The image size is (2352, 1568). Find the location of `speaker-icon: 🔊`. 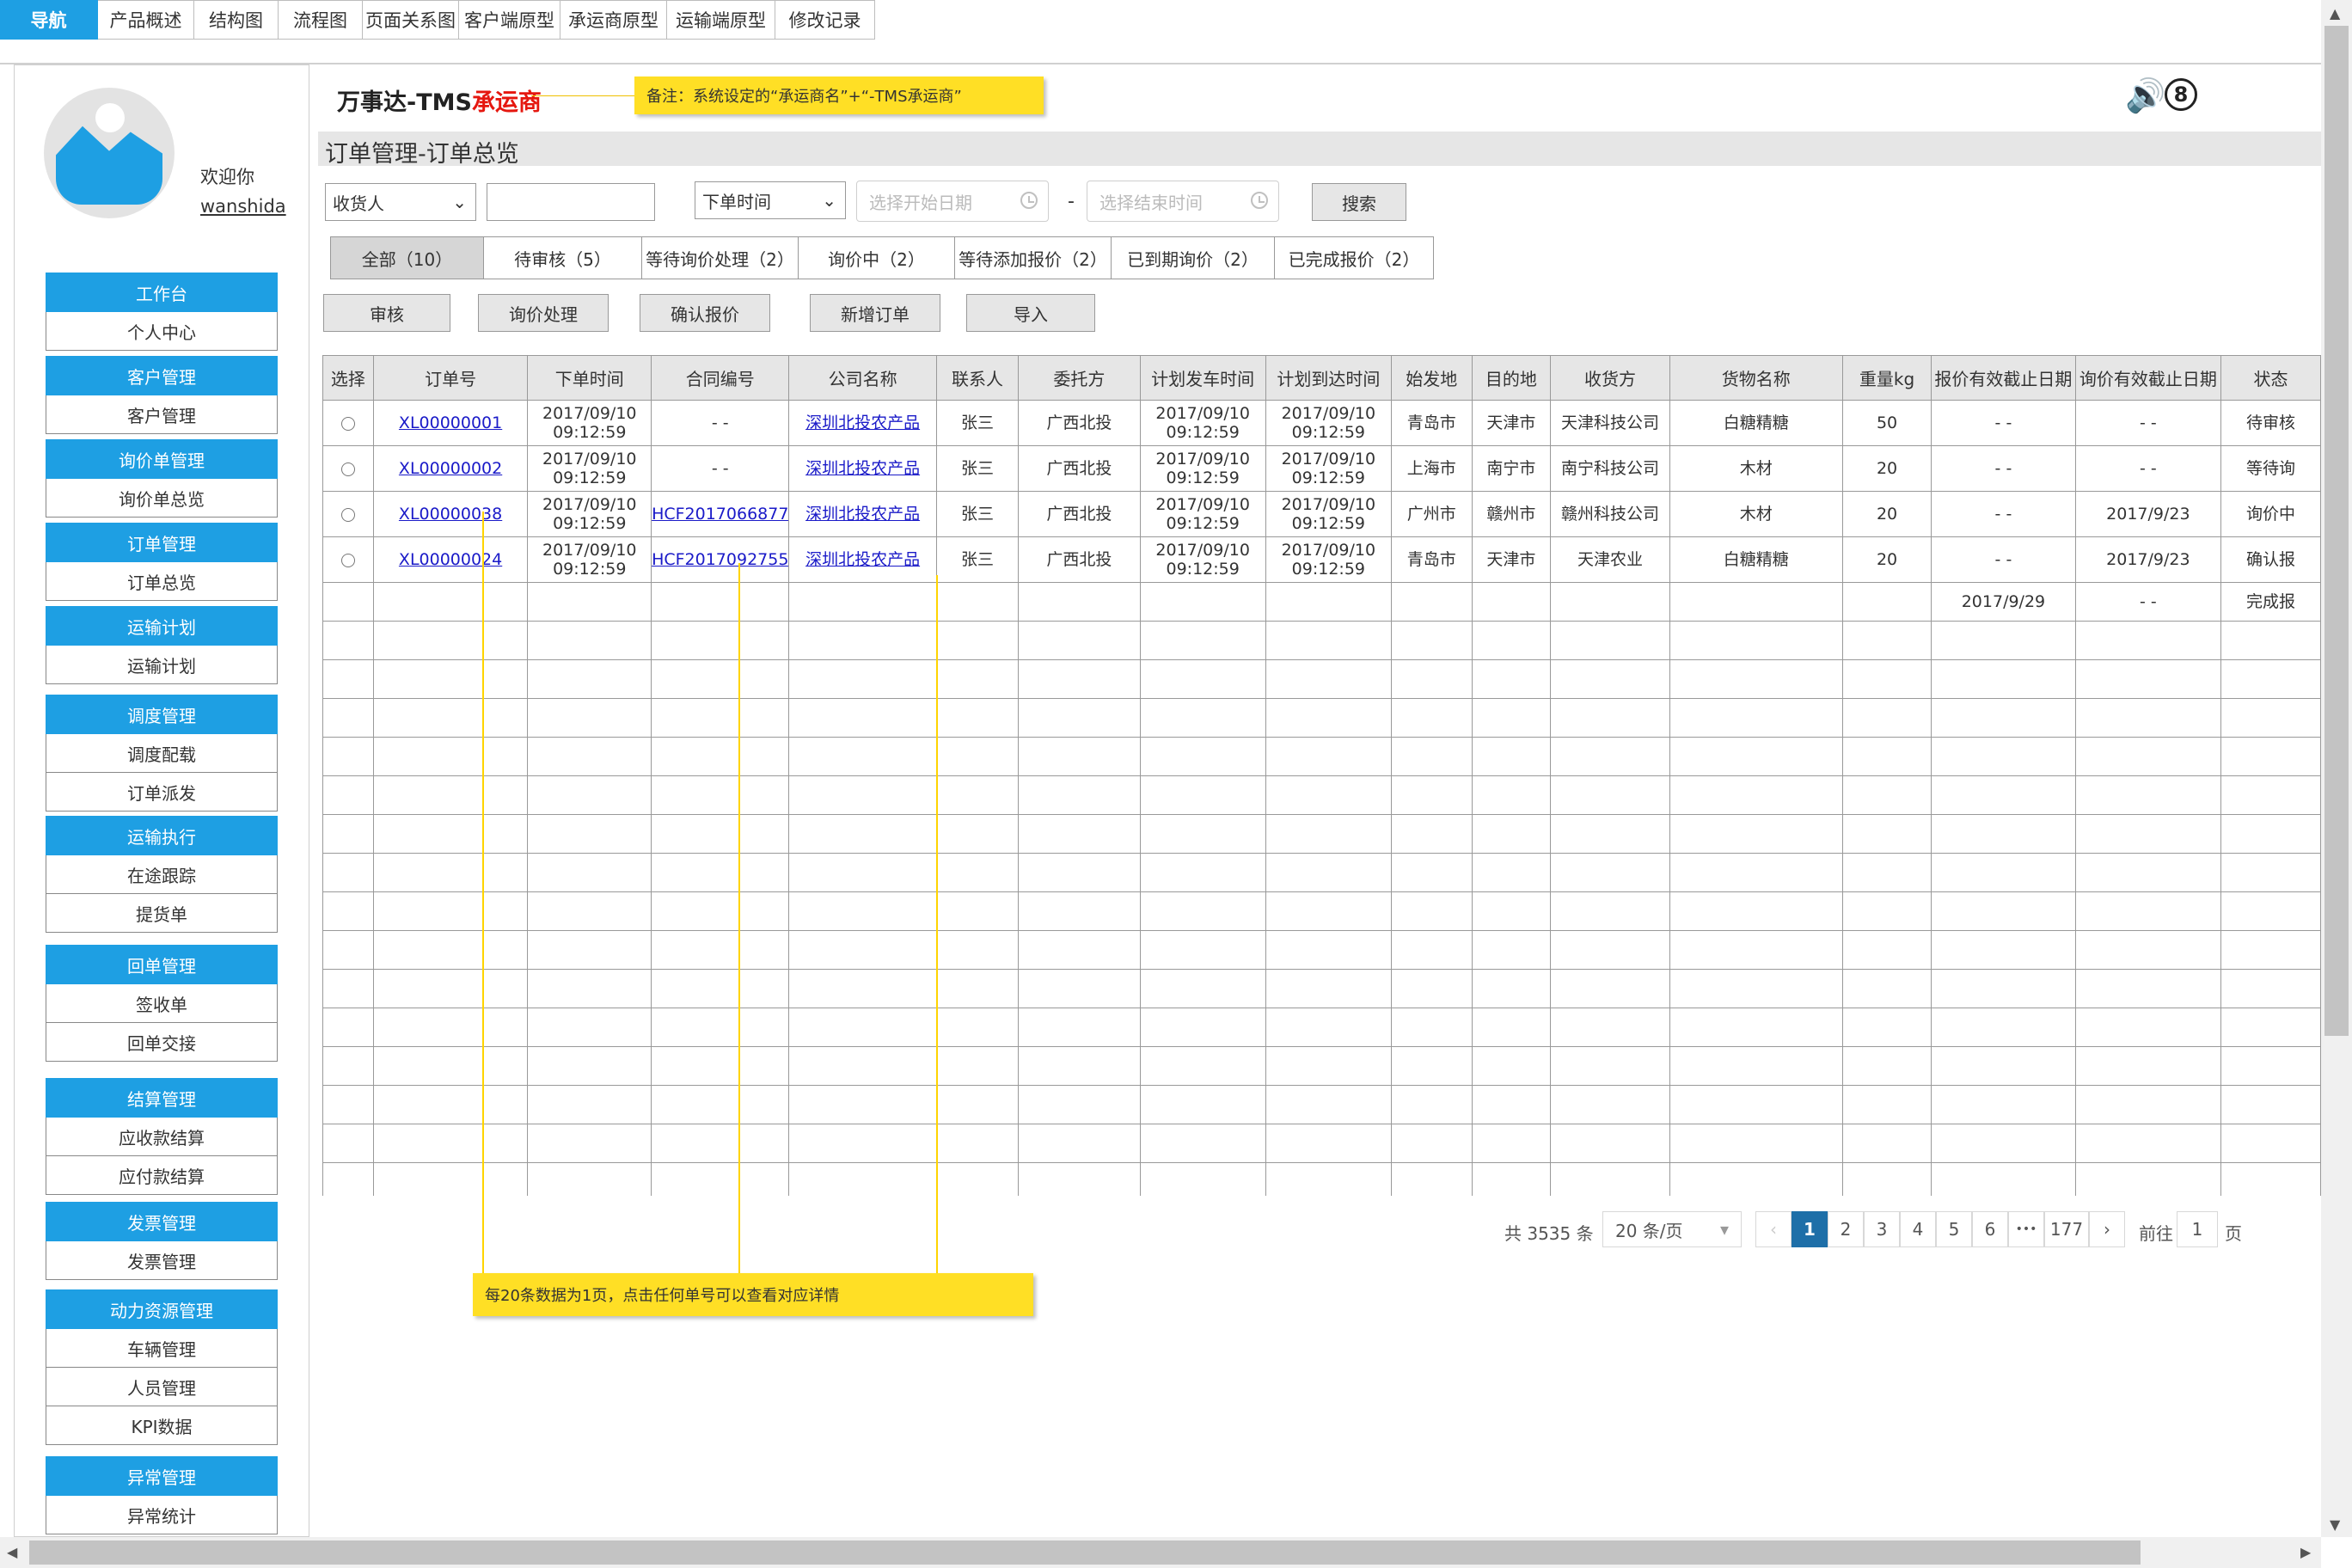

speaker-icon: 🔊 is located at coordinates (2145, 96).